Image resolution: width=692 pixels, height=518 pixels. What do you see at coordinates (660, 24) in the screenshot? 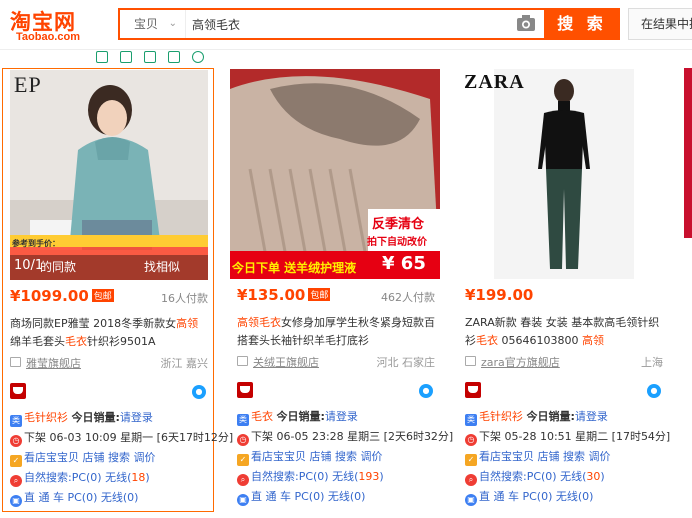
I see `search-in-results-button: 在结果中搜` at bounding box center [660, 24].